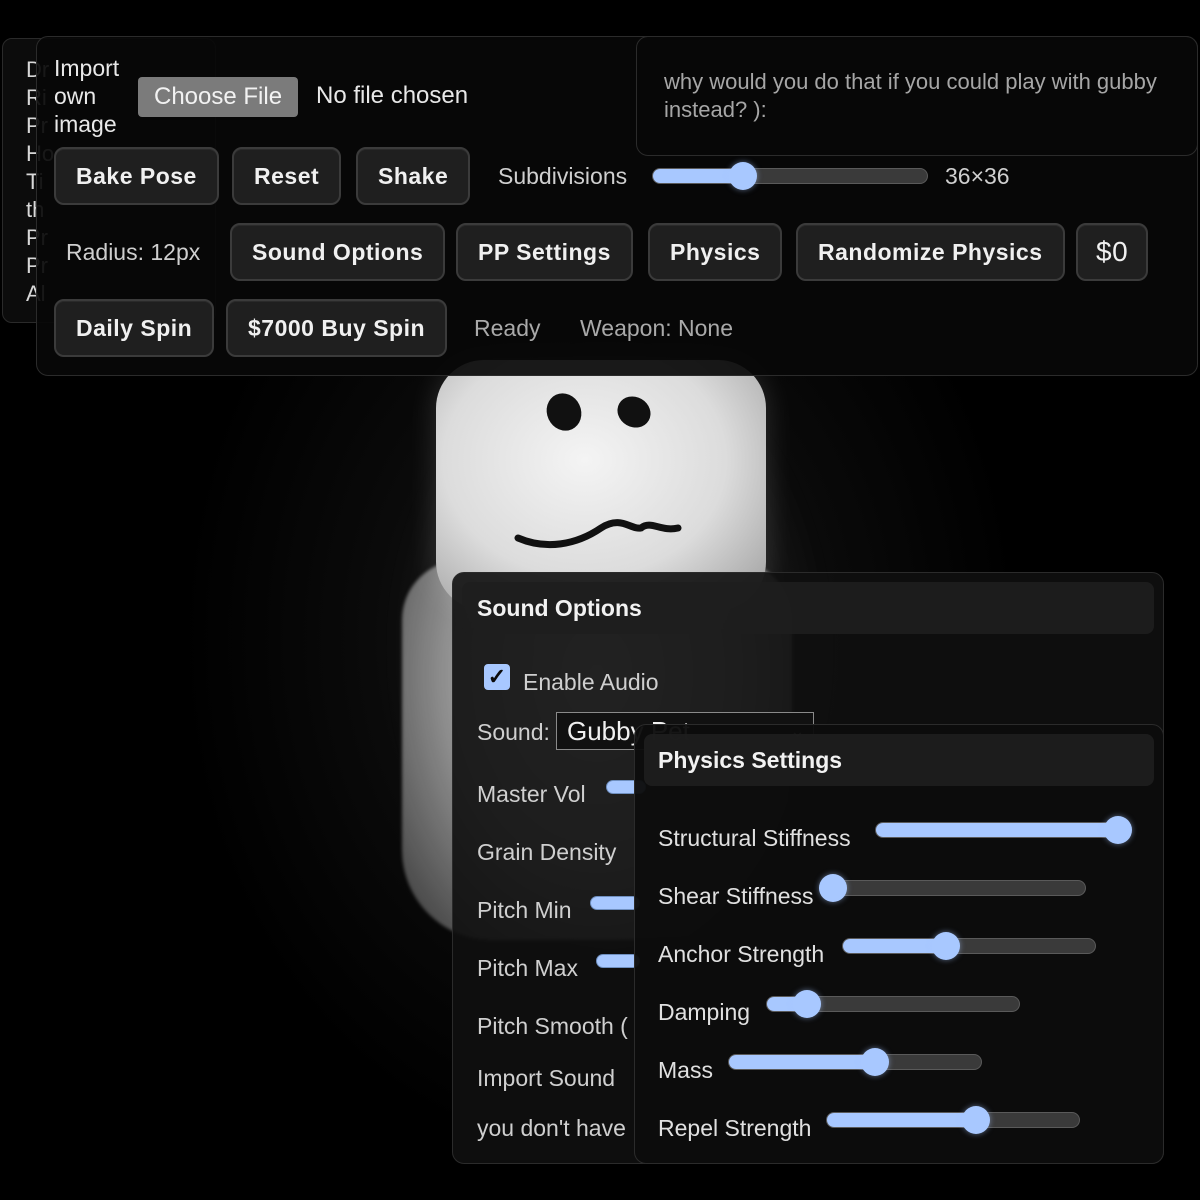 The height and width of the screenshot is (1200, 1200). I want to click on structural-stiffness-slider, so click(1003, 830).